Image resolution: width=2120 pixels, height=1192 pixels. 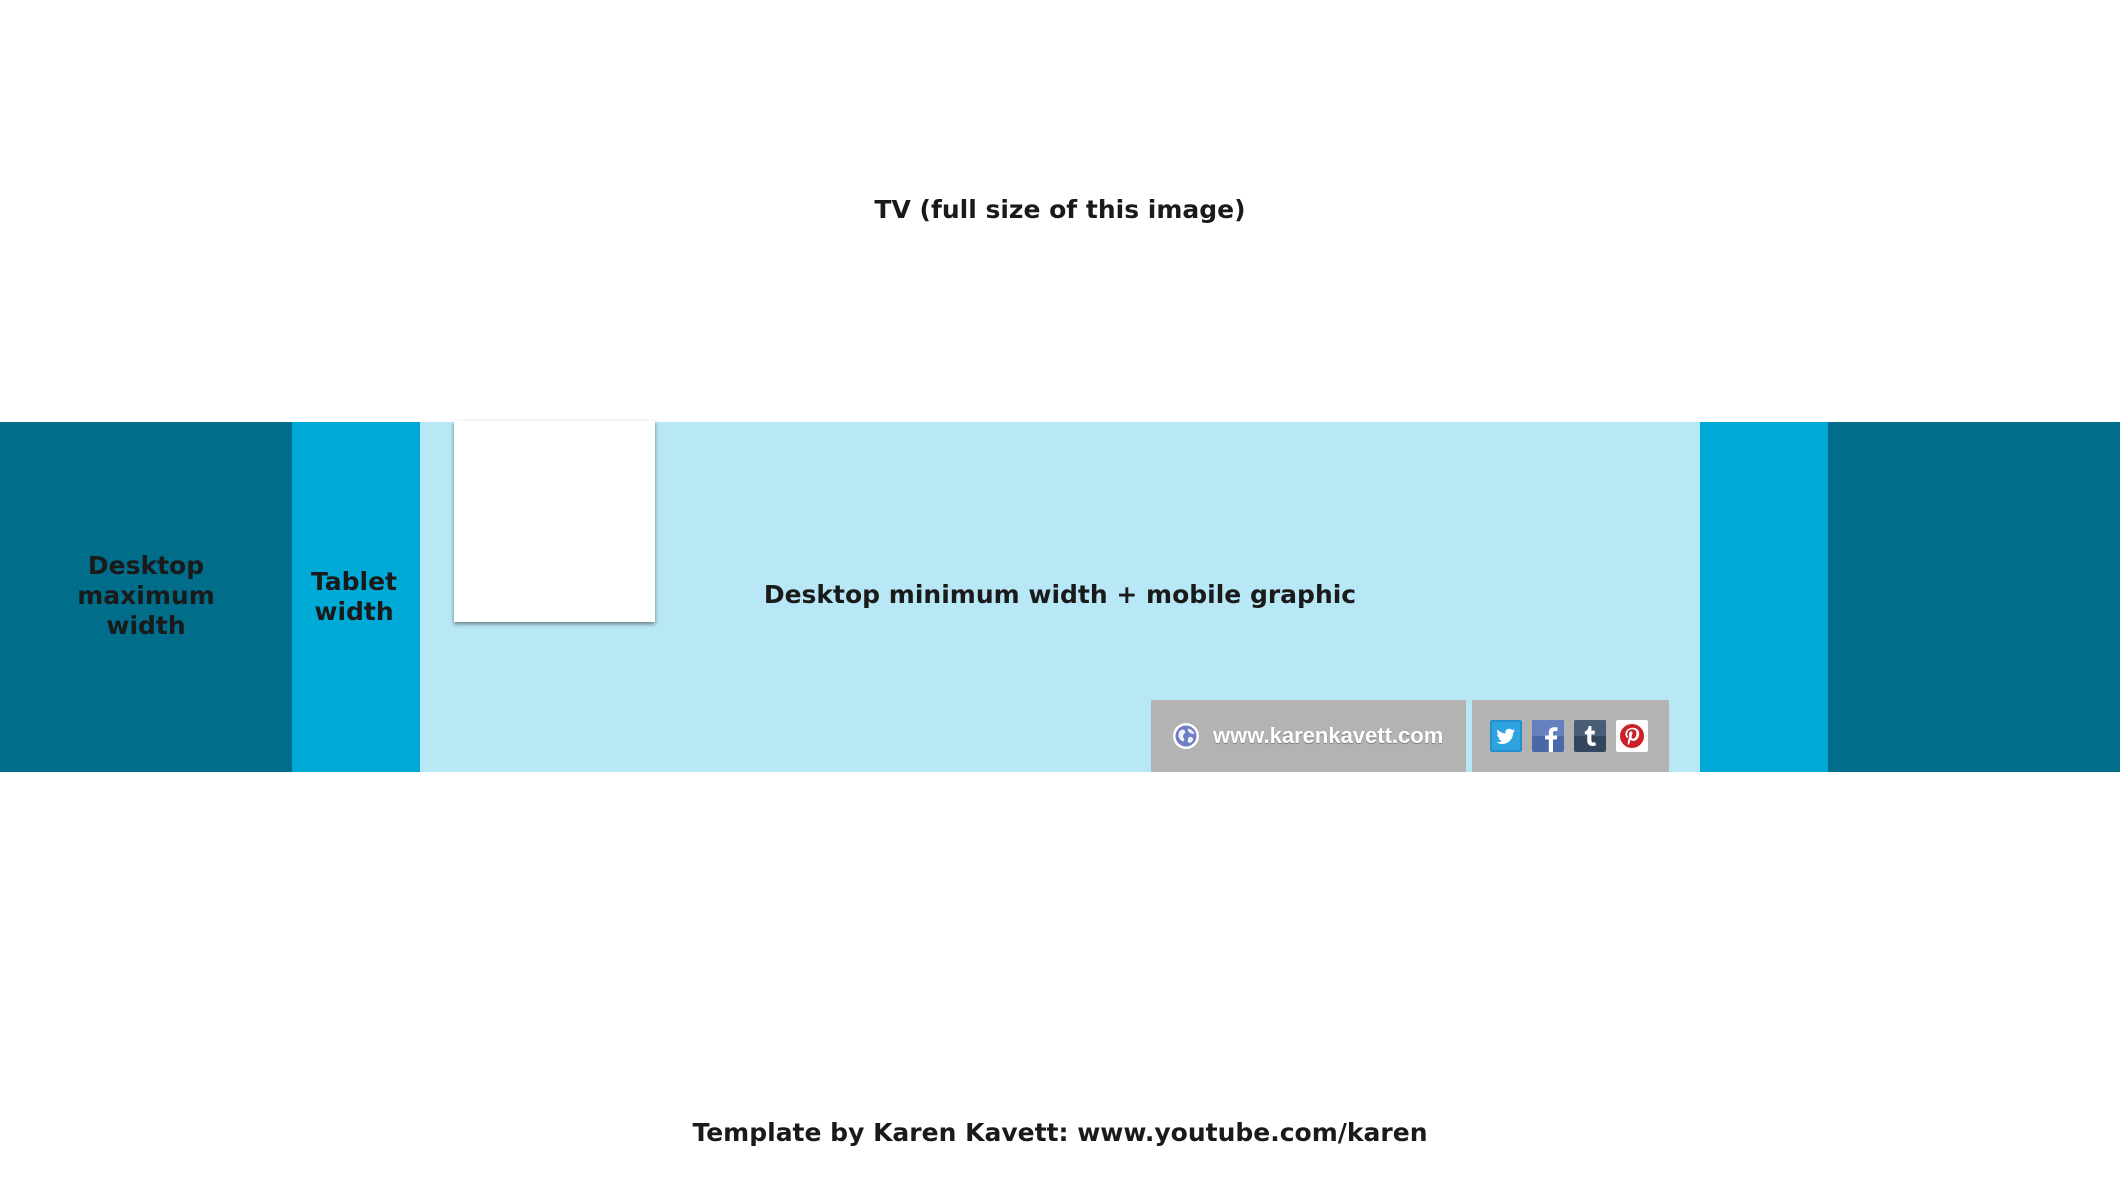 I want to click on pinterest-icon, so click(x=1632, y=736).